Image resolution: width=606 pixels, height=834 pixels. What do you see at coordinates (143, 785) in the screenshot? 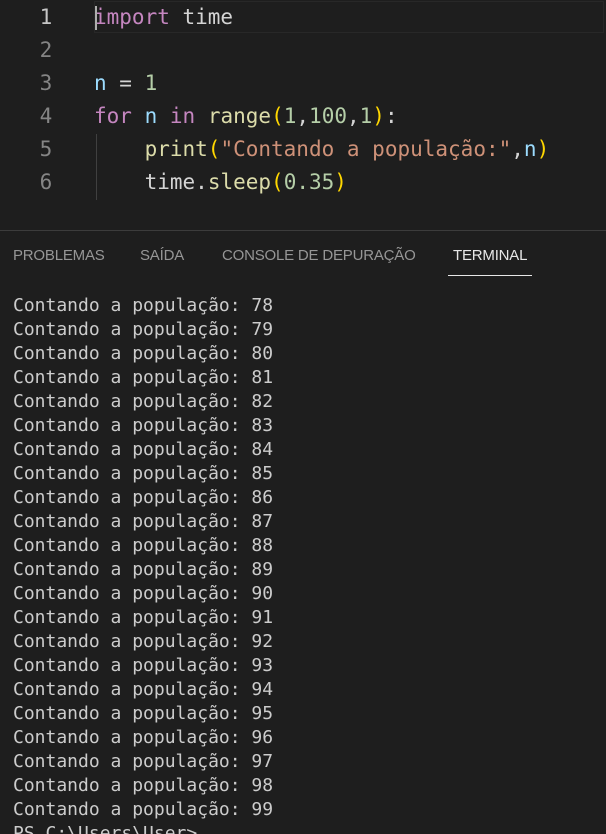
I see `terminal-line: Contando a população: 98` at bounding box center [143, 785].